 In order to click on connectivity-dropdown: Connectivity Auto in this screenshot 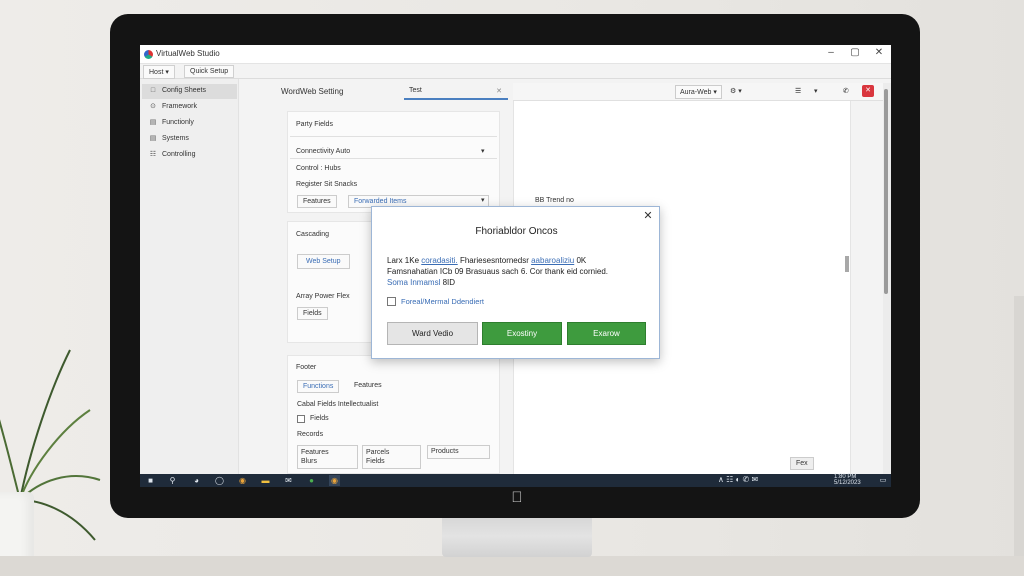, I will do `click(323, 151)`.